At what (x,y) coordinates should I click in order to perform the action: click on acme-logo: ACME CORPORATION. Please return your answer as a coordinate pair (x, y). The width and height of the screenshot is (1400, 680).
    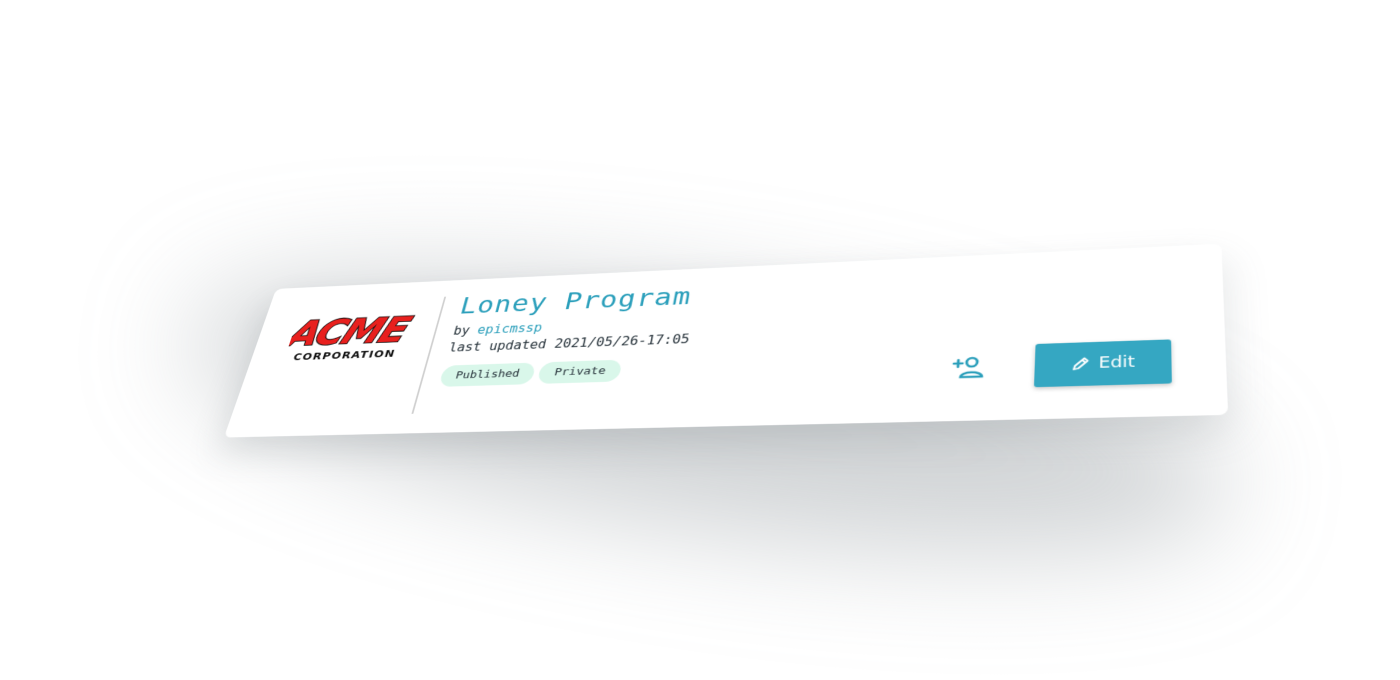
    Looking at the image, I should click on (349, 339).